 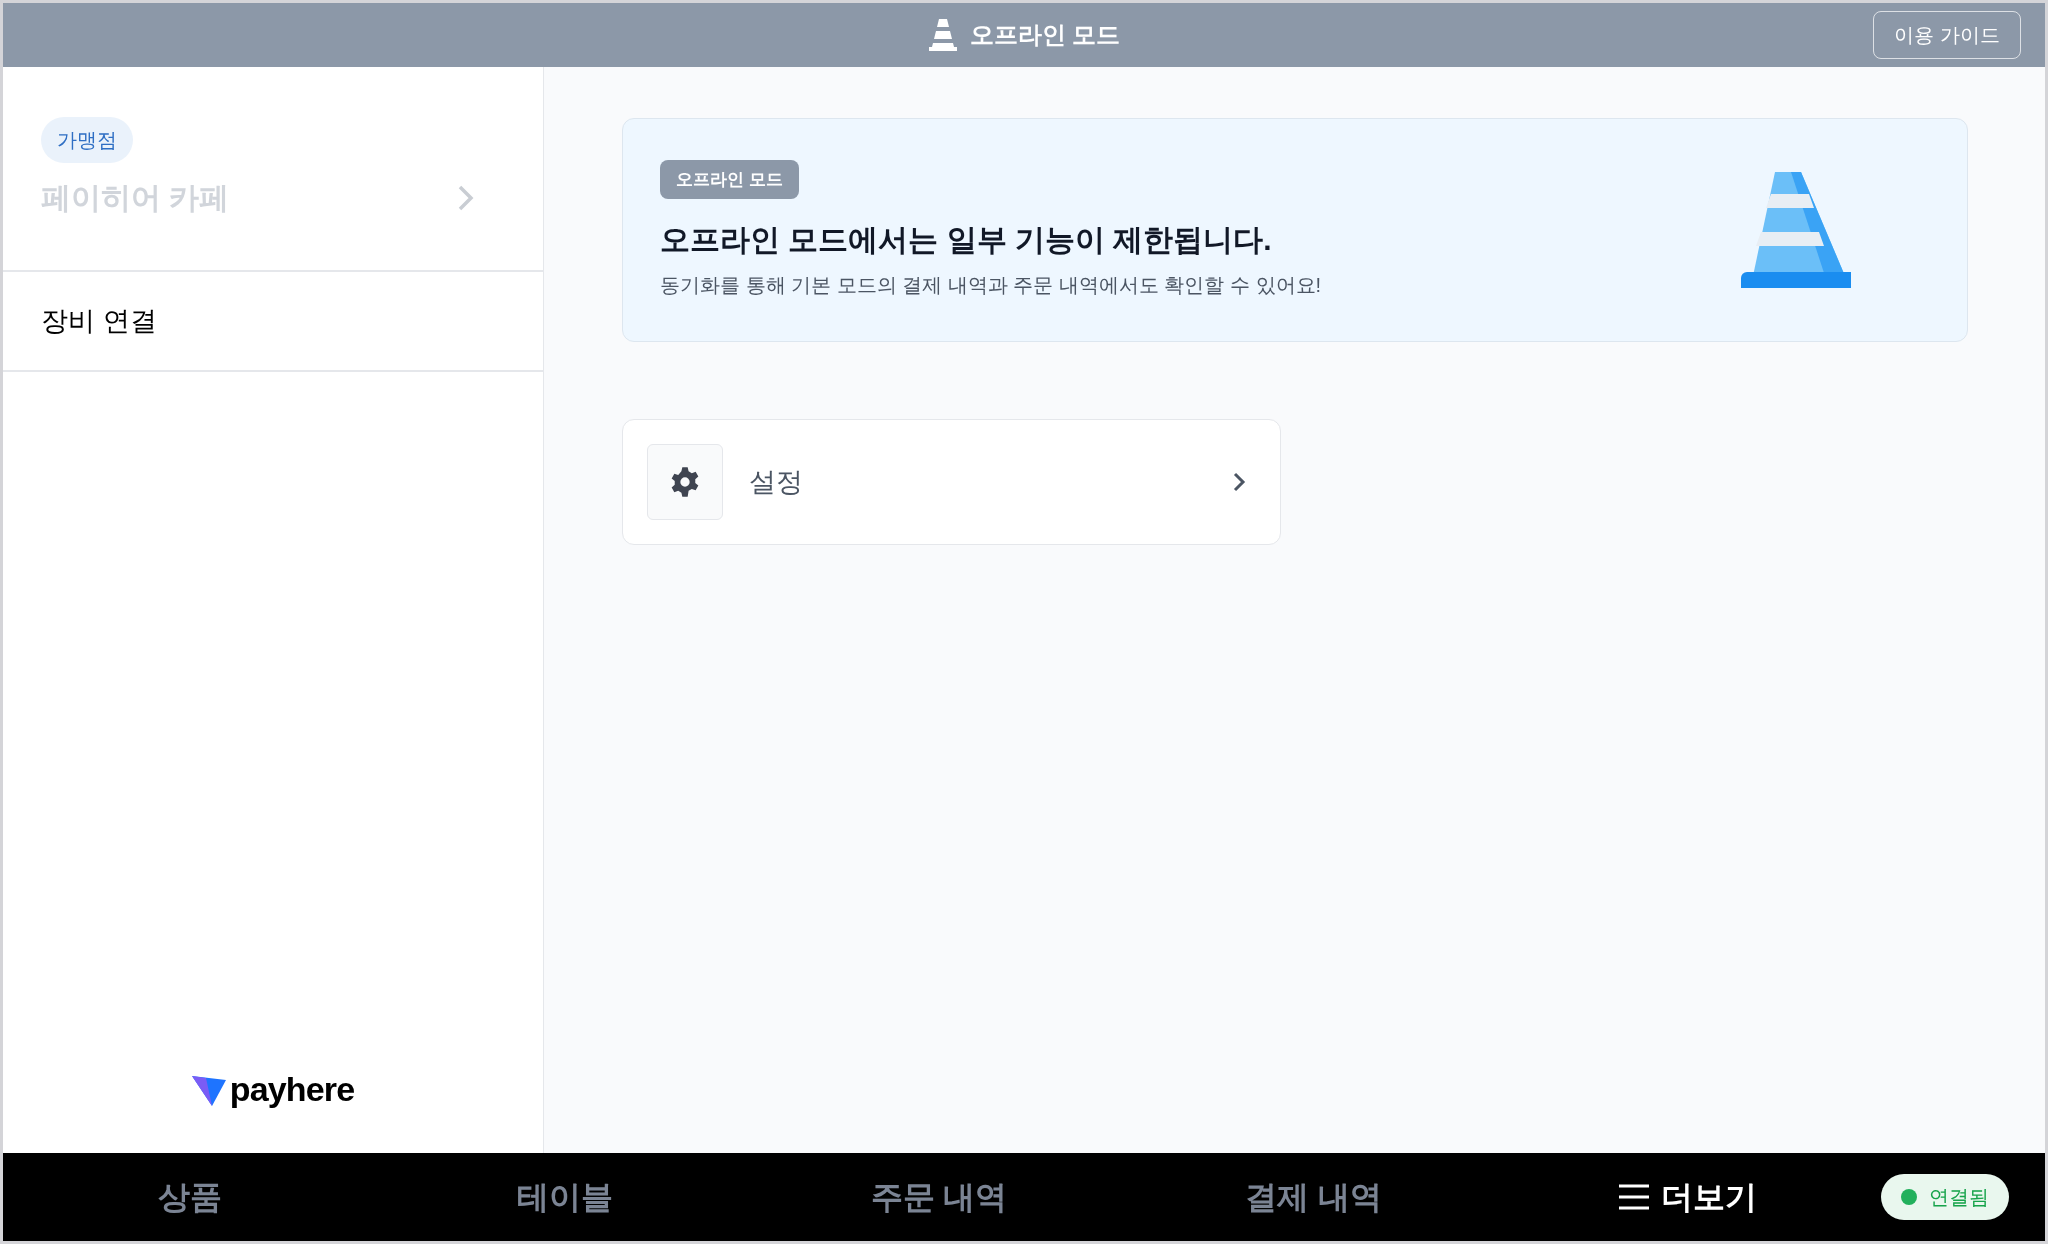 What do you see at coordinates (939, 1197) in the screenshot?
I see `nav-tab: 주문 내역` at bounding box center [939, 1197].